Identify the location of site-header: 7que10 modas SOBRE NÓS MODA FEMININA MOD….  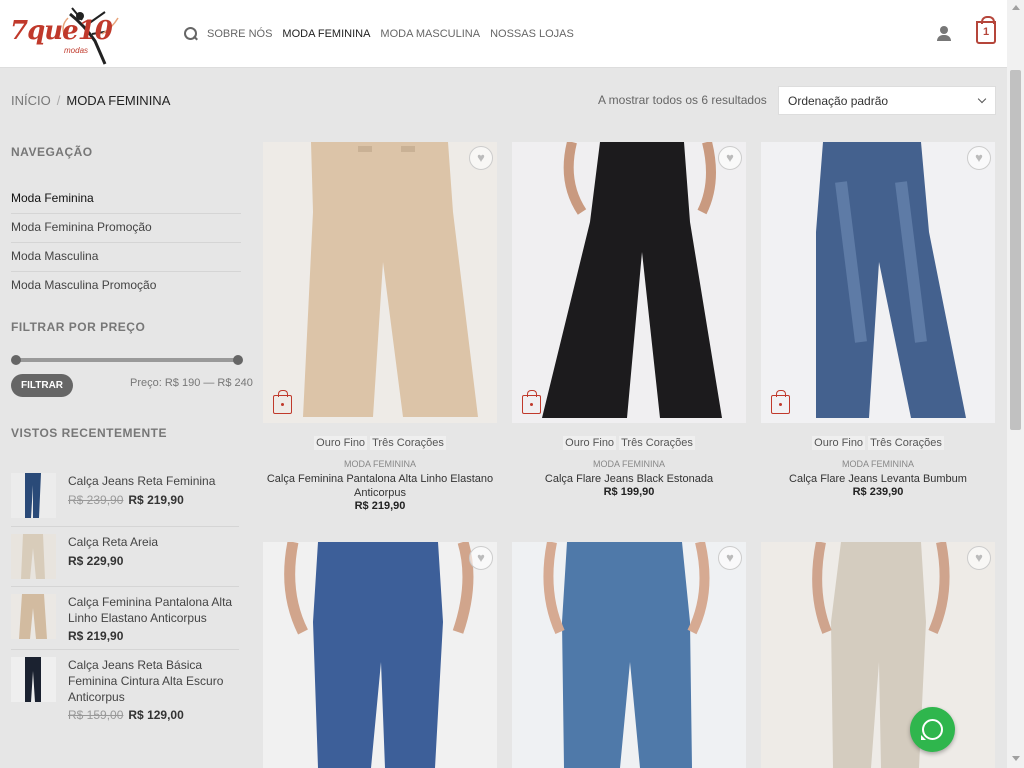
(503, 34).